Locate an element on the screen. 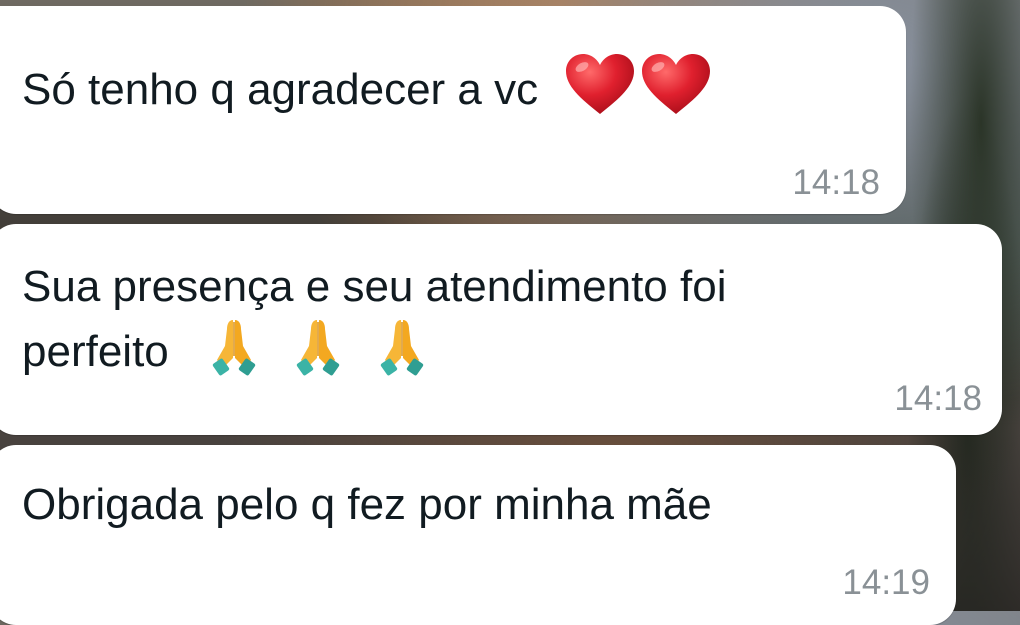 This screenshot has width=1020, height=625. message-text-row: Só tenho q agradecer a vc is located at coordinates (367, 92).